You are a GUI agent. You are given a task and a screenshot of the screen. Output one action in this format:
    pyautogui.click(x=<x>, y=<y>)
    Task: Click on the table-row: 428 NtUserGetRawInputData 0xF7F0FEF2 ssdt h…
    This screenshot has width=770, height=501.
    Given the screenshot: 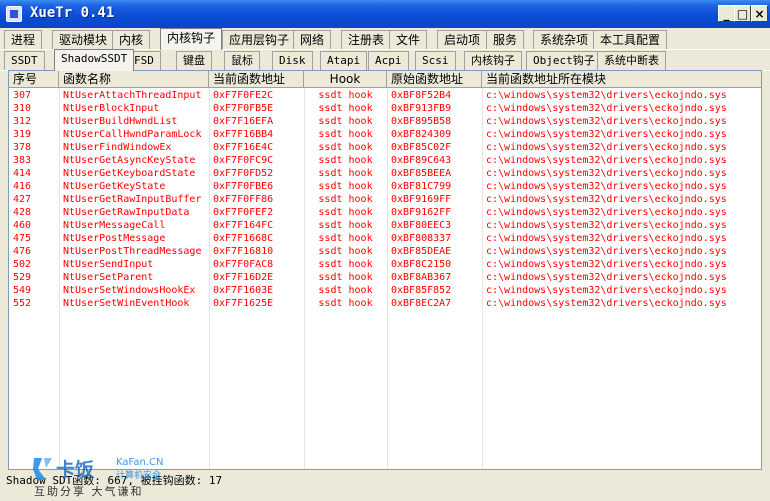 What is the action you would take?
    pyautogui.click(x=385, y=212)
    